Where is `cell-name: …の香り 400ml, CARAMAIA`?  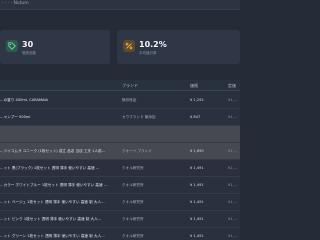
cell-name: …の香り 400ml, CARAMAIA is located at coordinates (24, 100).